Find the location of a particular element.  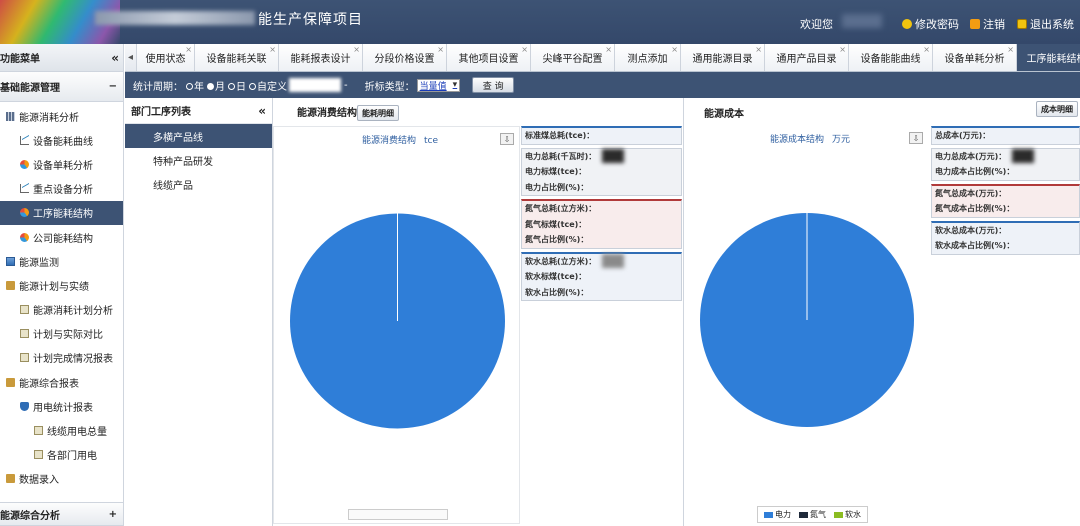

energy-chart-title: 能源消费结构 tce is located at coordinates (400, 141).